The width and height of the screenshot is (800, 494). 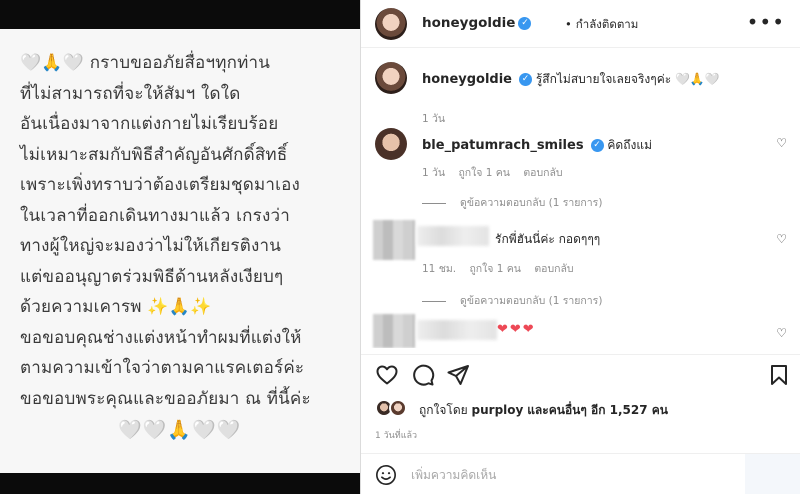 I want to click on liker-avatars, so click(x=392, y=408).